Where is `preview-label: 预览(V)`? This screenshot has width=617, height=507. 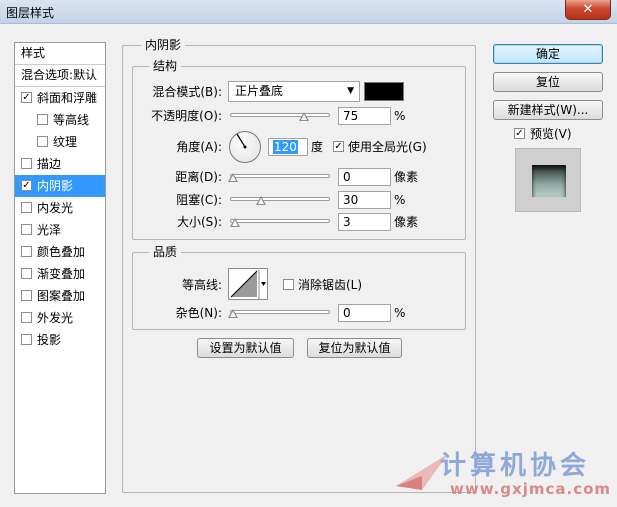 preview-label: 预览(V) is located at coordinates (551, 134).